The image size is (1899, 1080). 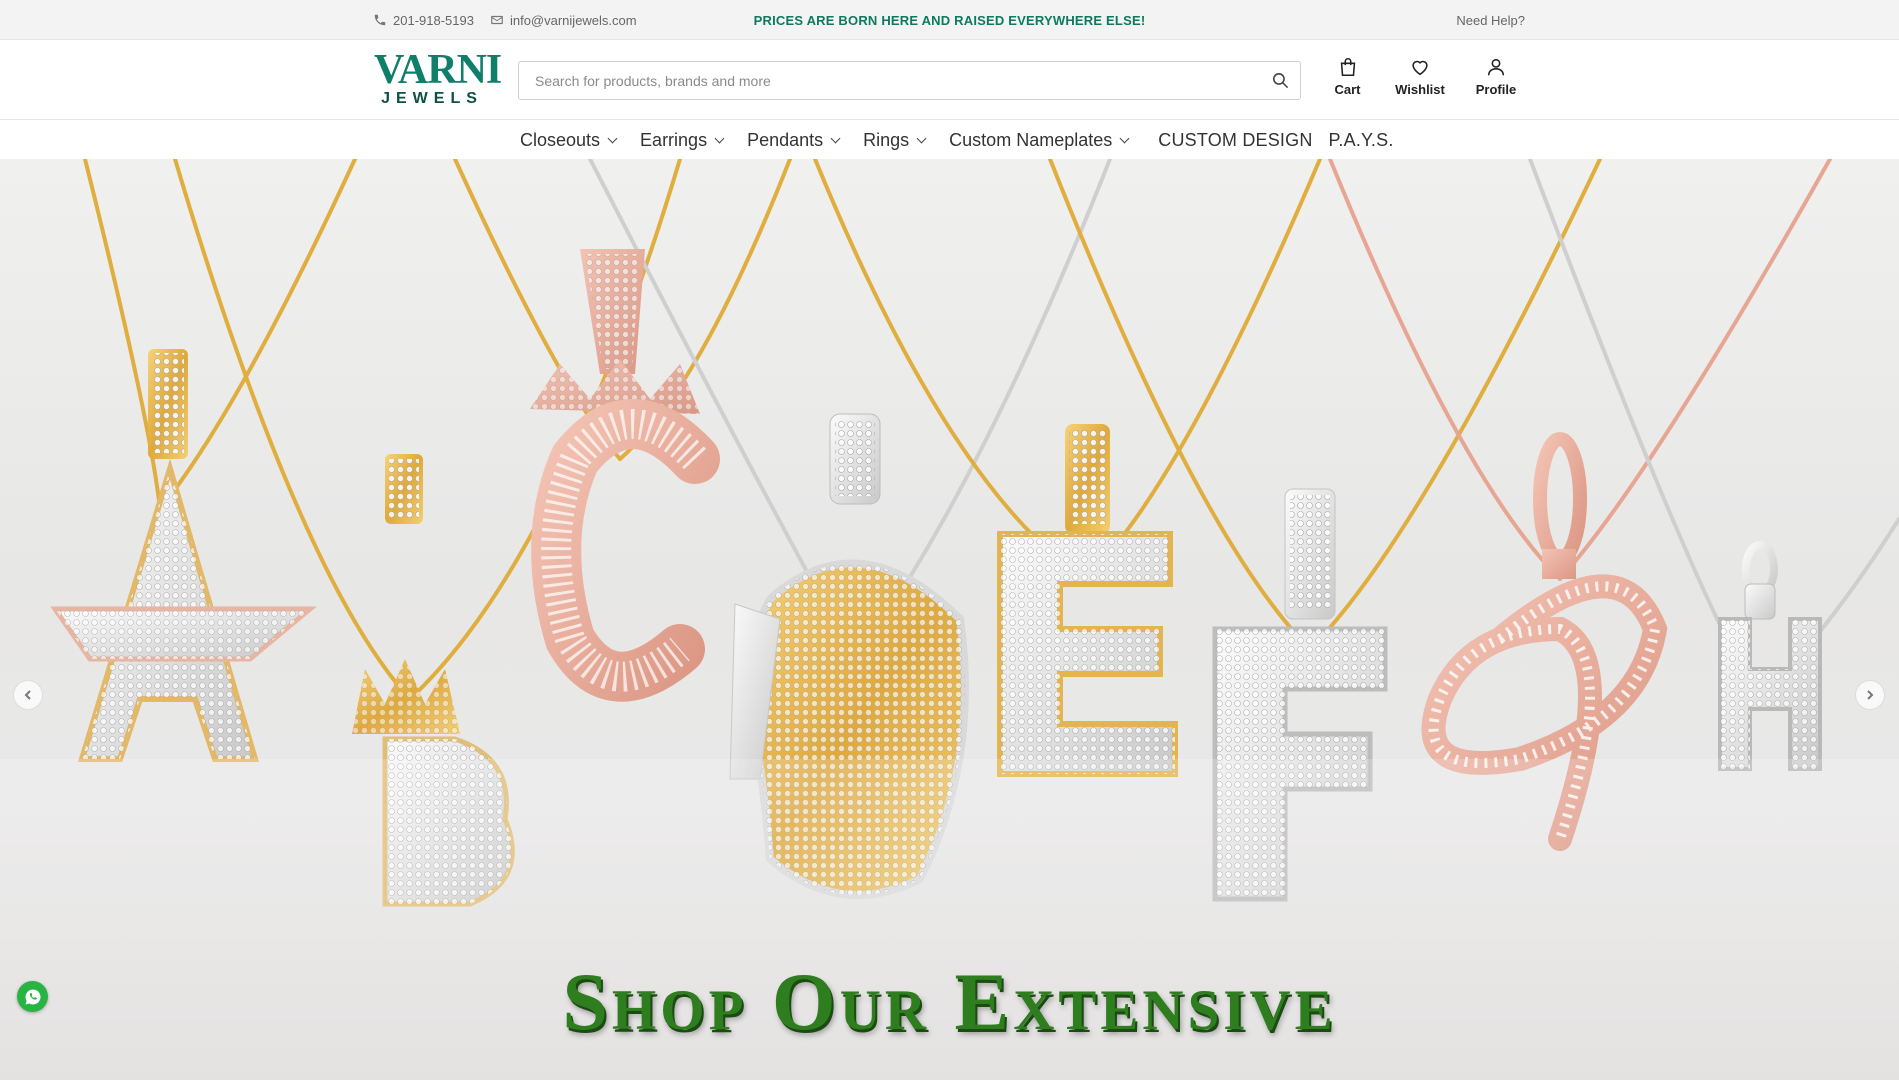 I want to click on carousel-next-button, so click(x=1870, y=695).